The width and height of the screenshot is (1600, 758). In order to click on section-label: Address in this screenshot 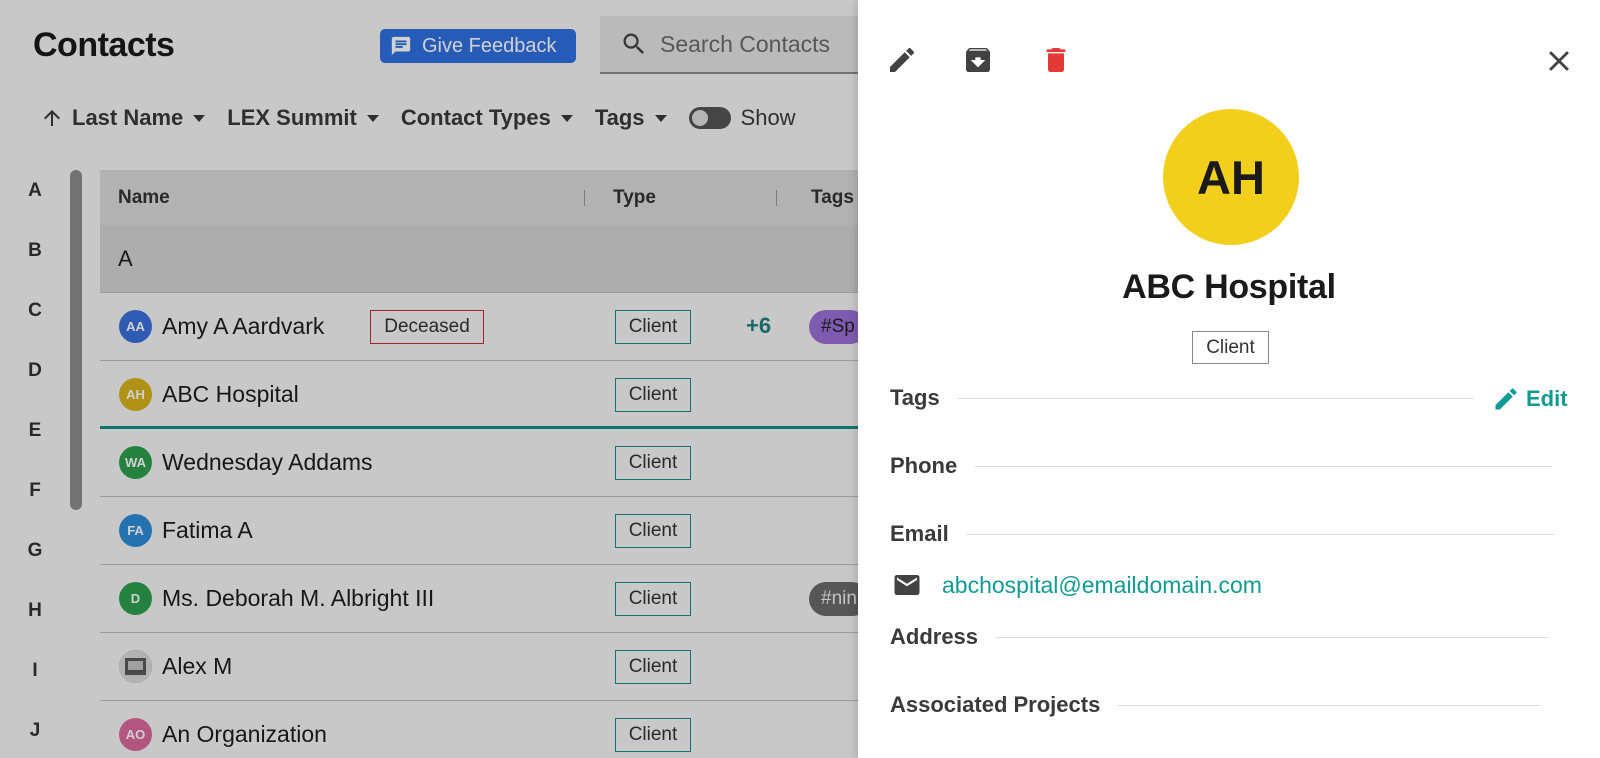, I will do `click(934, 636)`.